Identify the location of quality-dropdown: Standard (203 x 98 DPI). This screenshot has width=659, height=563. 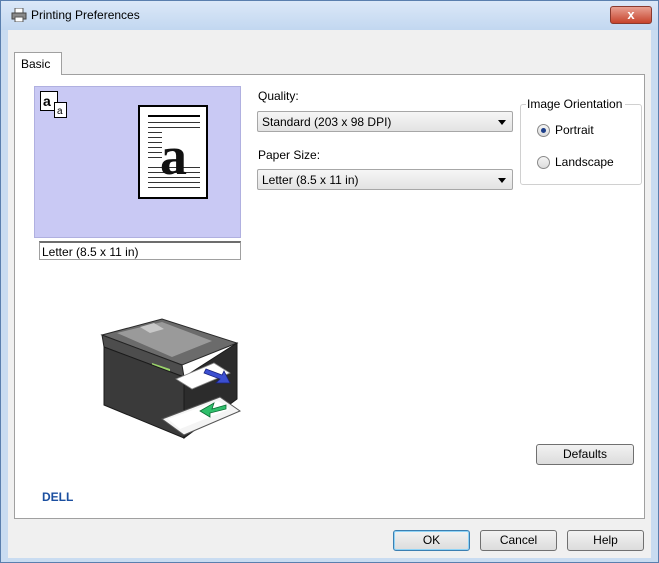
(385, 121).